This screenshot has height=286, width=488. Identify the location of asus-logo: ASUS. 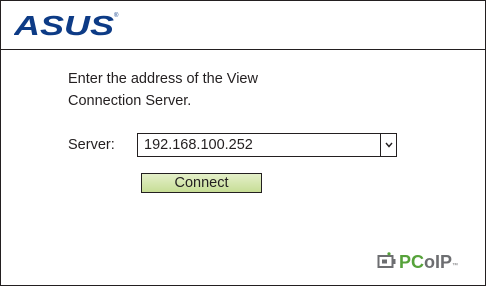
(64, 26).